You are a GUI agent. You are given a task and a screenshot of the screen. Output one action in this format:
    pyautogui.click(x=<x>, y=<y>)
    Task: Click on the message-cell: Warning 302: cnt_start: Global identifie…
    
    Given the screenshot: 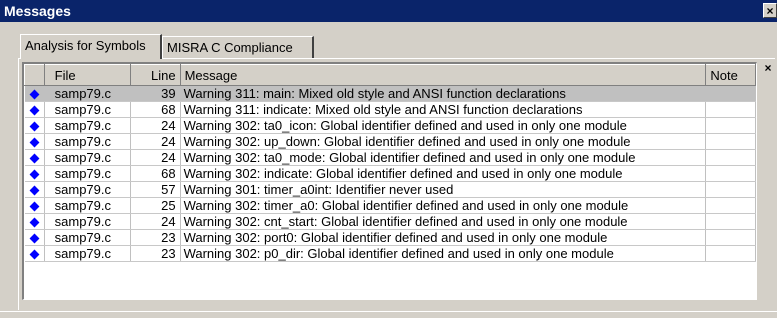 What is the action you would take?
    pyautogui.click(x=443, y=221)
    